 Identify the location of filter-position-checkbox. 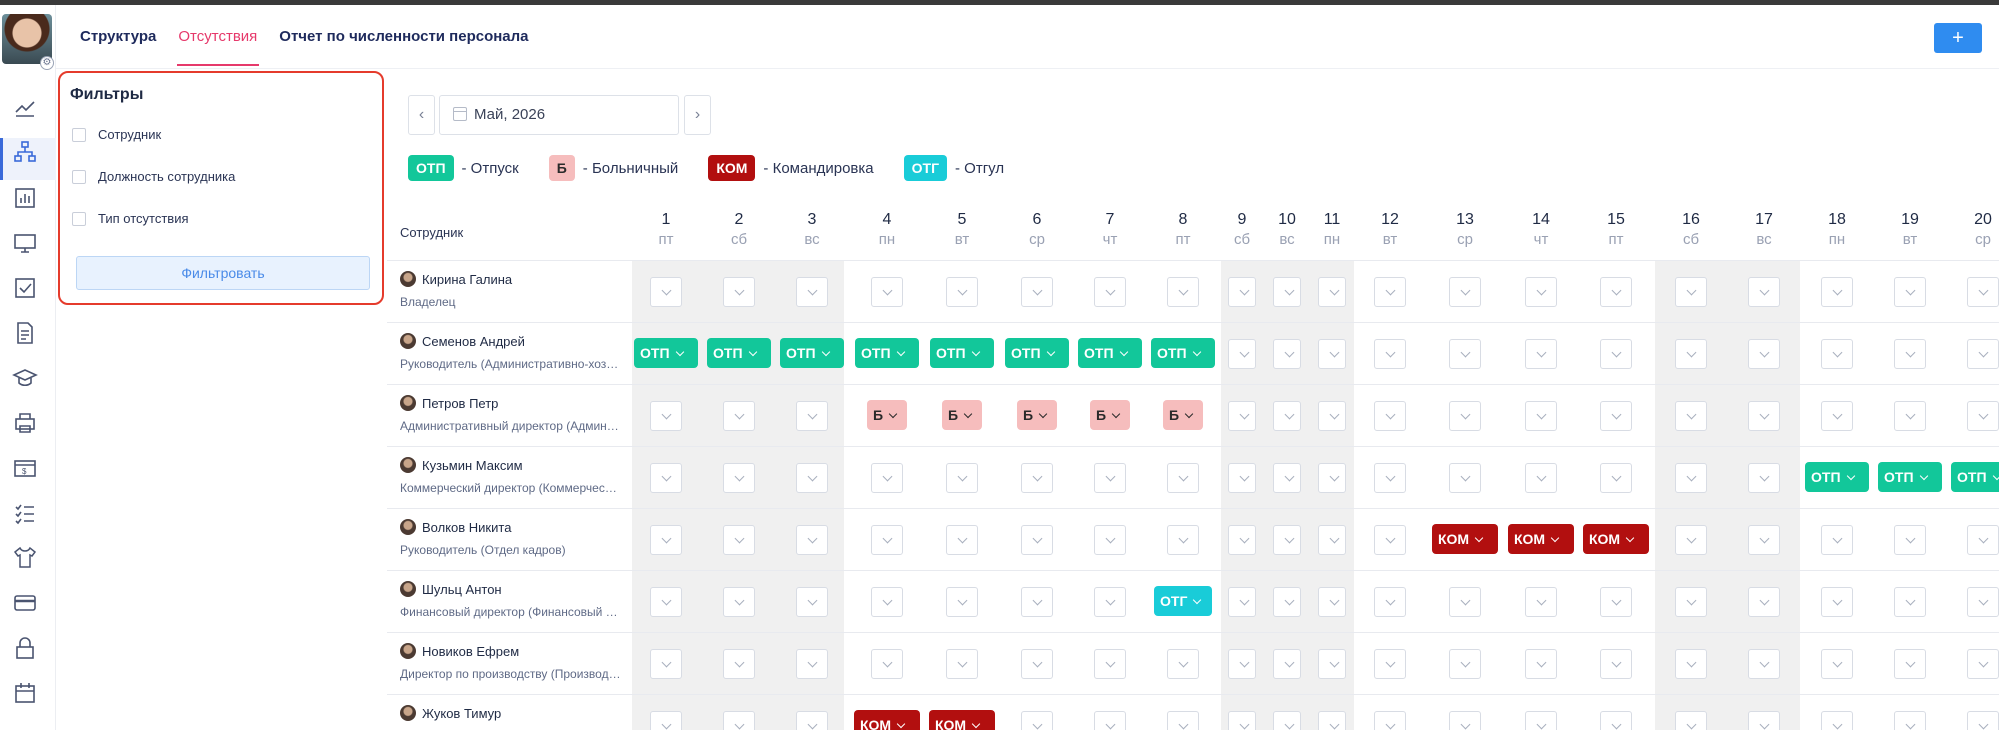
(79, 176).